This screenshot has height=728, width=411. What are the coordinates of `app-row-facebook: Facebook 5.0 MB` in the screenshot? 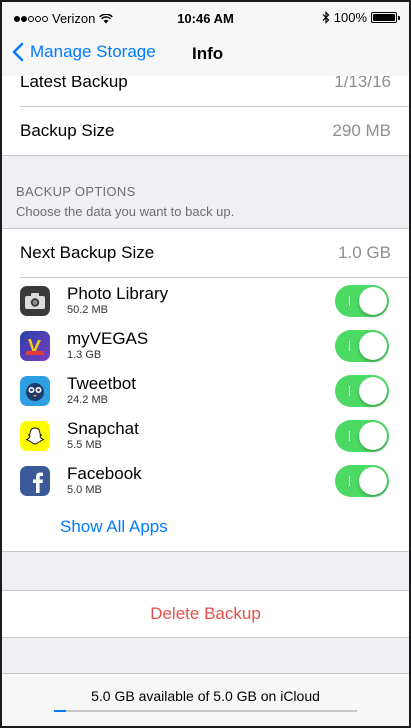 It's located at (205, 480).